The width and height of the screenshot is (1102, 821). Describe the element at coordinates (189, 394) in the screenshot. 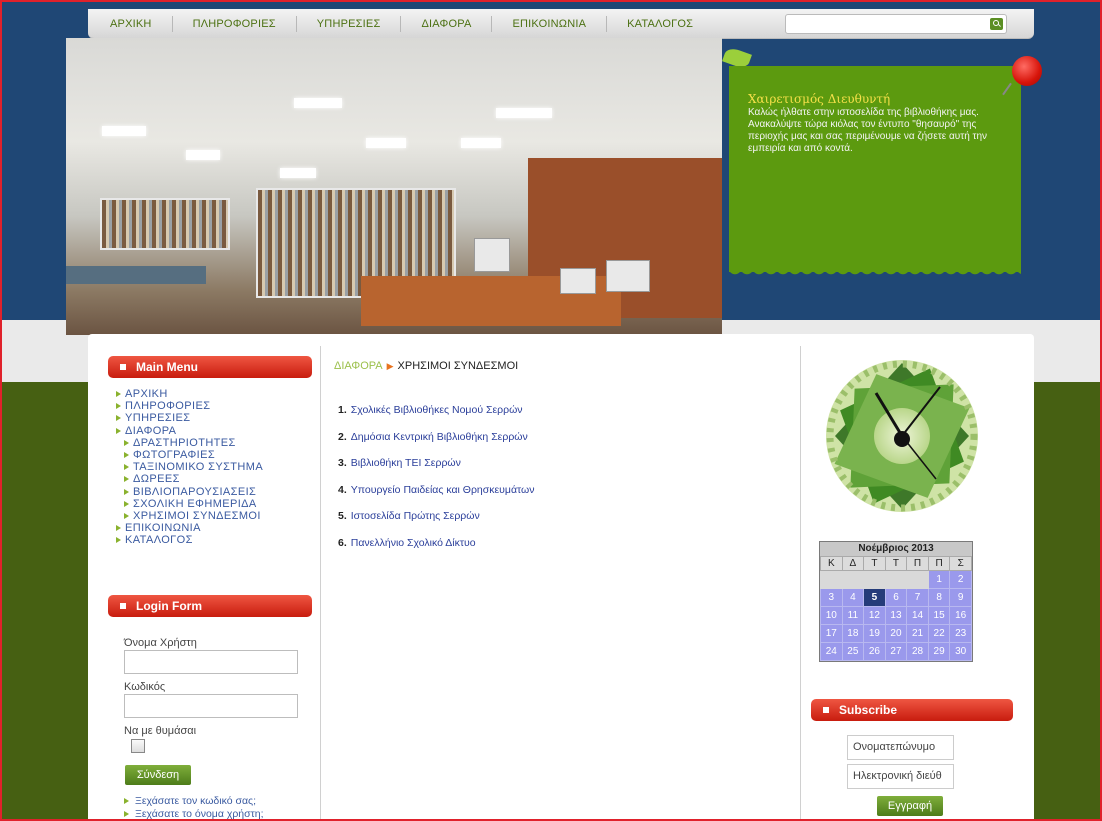

I see `menu-item-home: ΑΡΧΙΚΗ` at that location.